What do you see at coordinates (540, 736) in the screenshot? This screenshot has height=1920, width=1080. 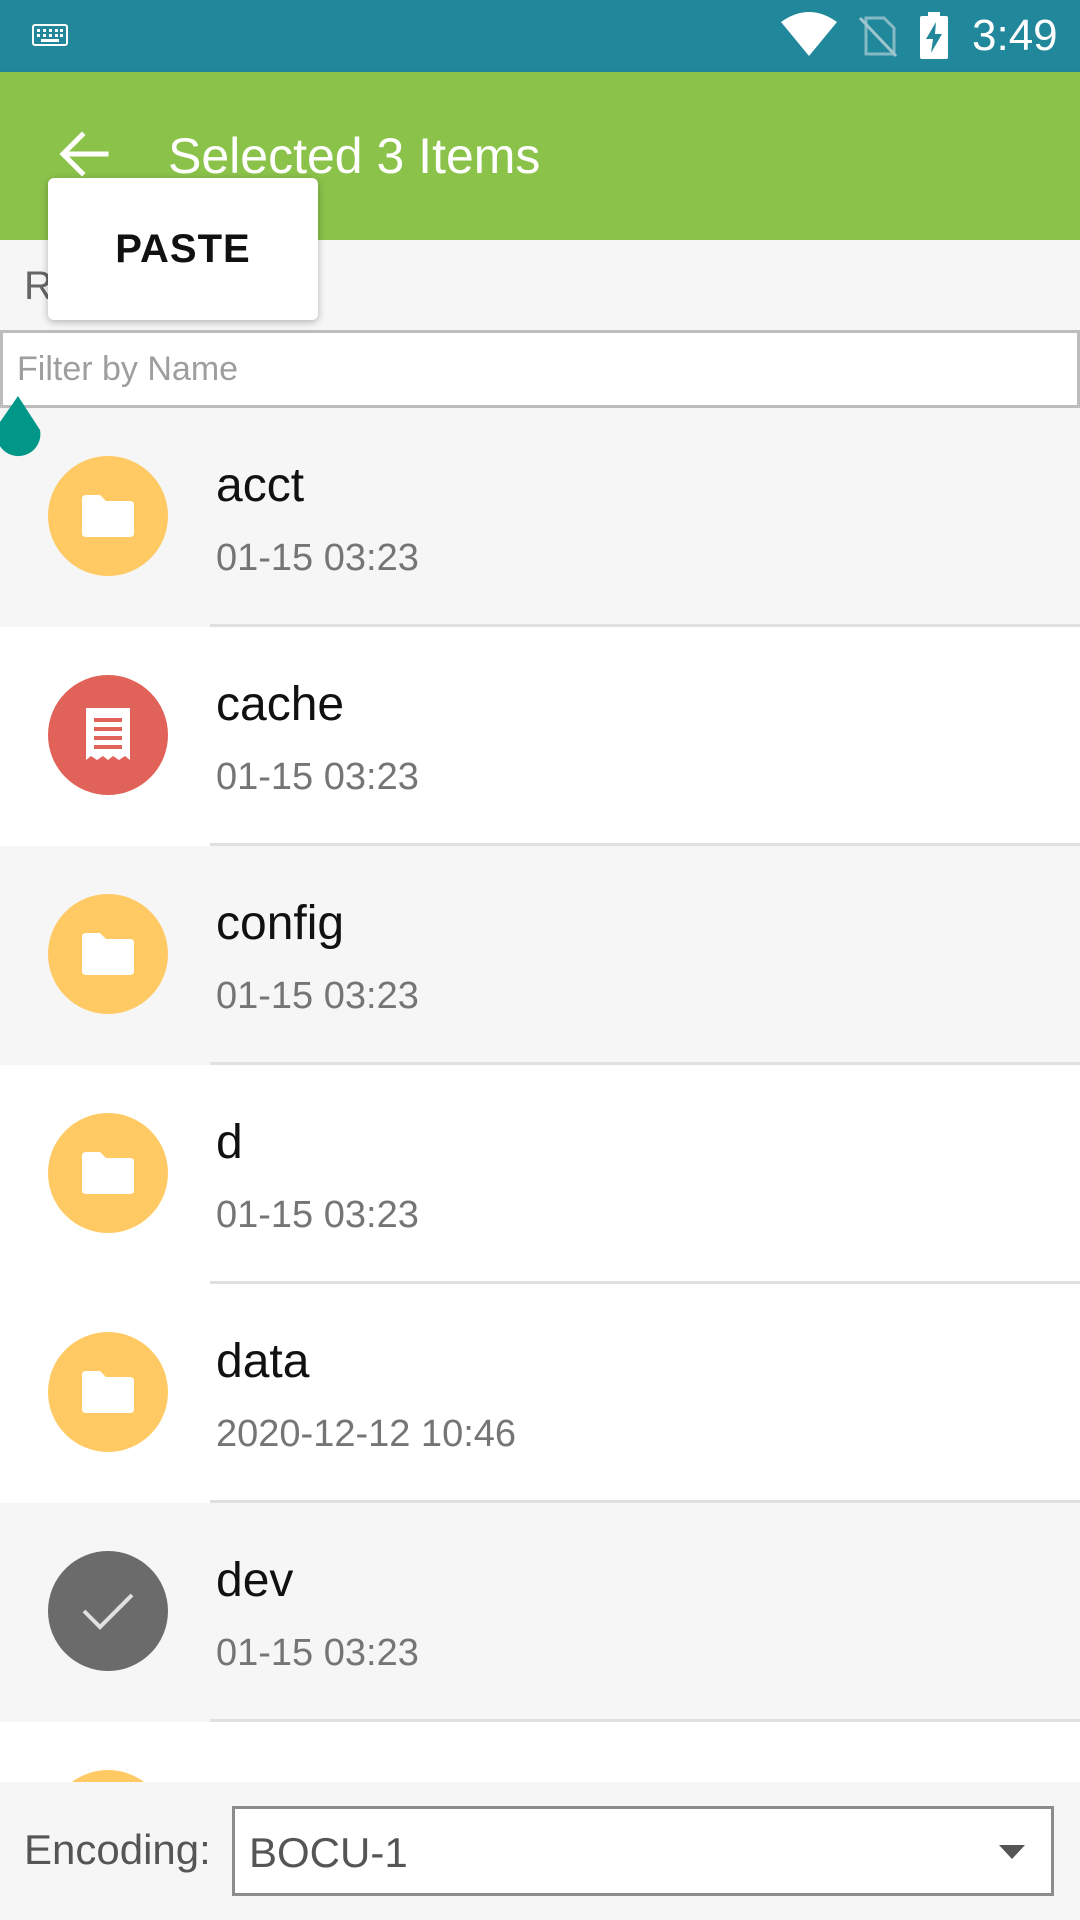 I see `list-item: cache 01-15 03:23` at bounding box center [540, 736].